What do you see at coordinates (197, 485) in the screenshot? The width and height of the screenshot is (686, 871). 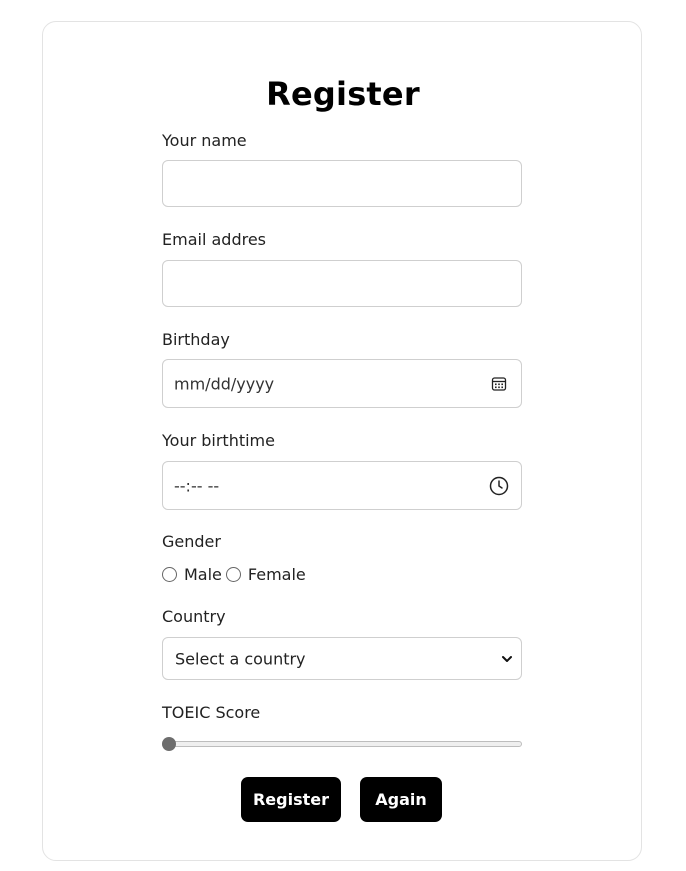 I see `birthtime-placeholder: --:-- --` at bounding box center [197, 485].